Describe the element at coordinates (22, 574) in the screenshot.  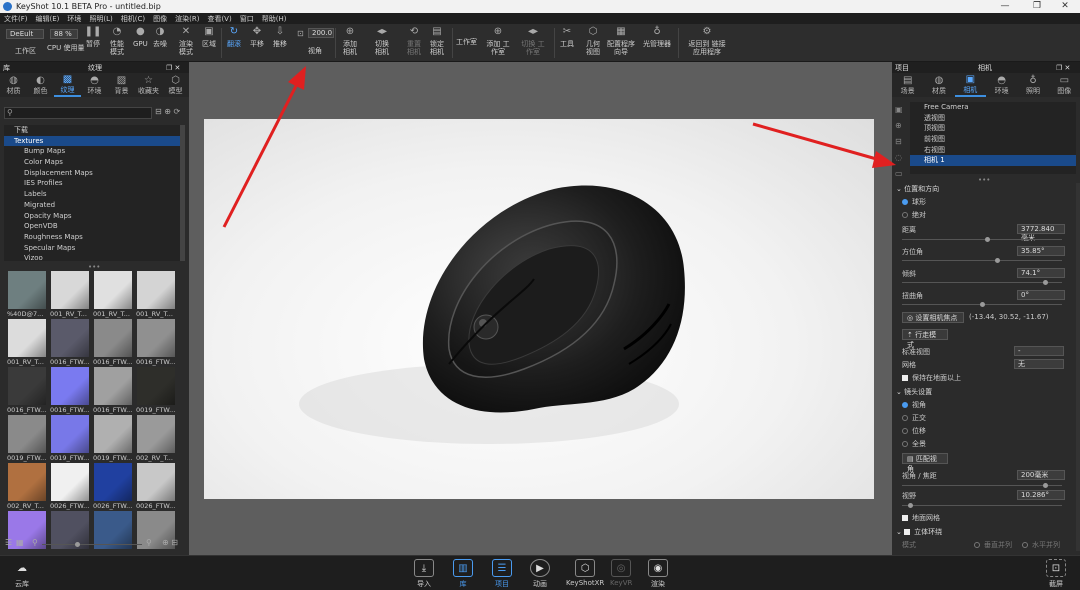
I see `cloud-library-button: ☁ 云库` at that location.